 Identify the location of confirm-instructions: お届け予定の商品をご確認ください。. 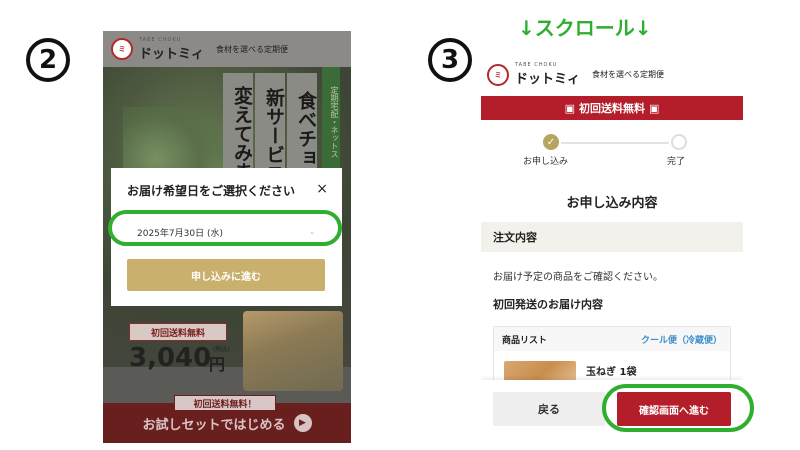
(578, 277).